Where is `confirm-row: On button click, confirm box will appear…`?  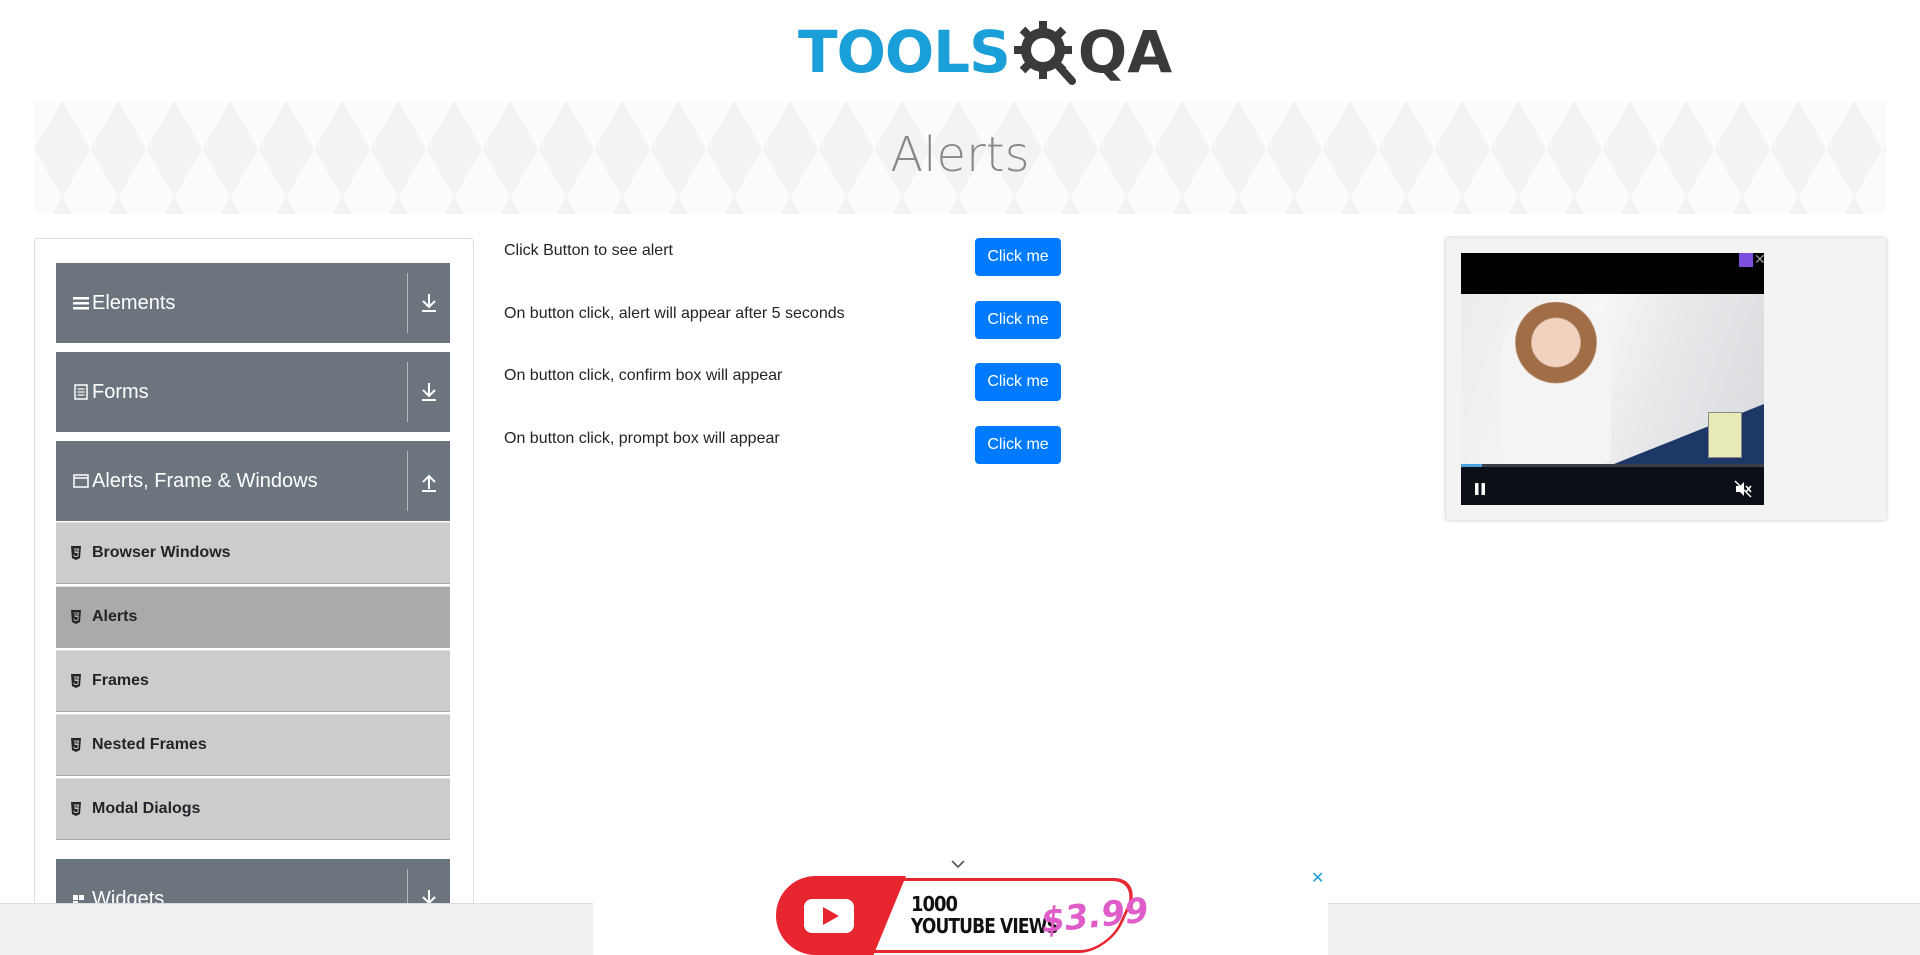 confirm-row: On button click, confirm box will appear… is located at coordinates (784, 383).